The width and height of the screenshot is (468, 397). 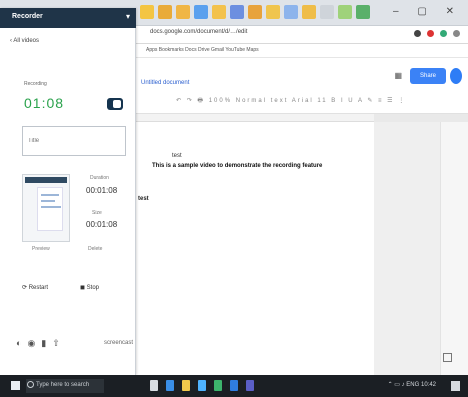 I want to click on preview-link: Preview, so click(x=41, y=249).